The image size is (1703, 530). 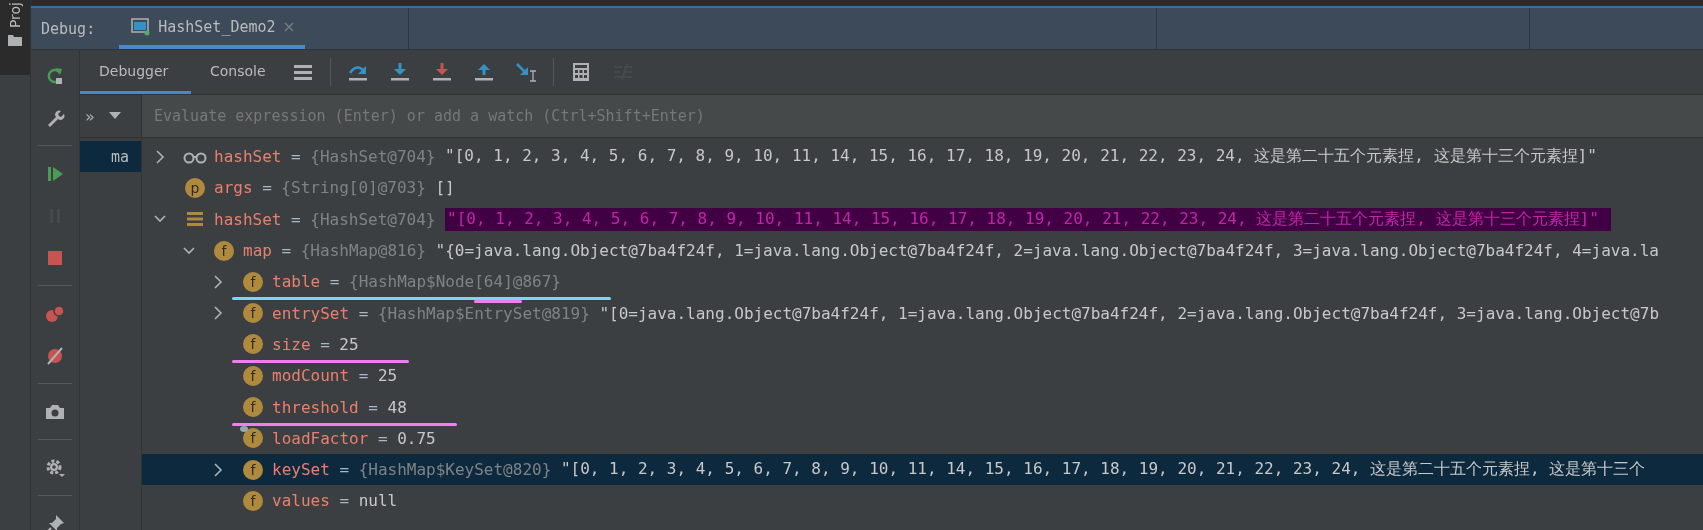 I want to click on variable-row: f values = null, so click(x=922, y=501).